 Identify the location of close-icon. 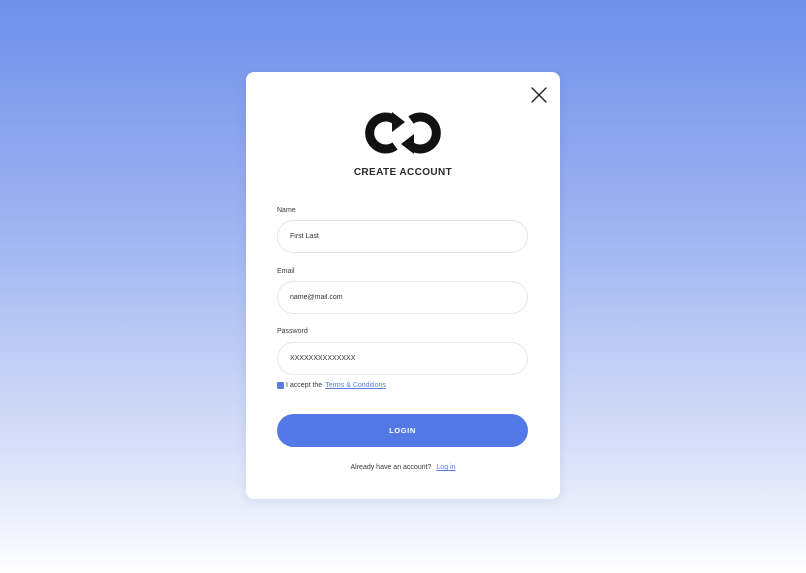
(539, 95).